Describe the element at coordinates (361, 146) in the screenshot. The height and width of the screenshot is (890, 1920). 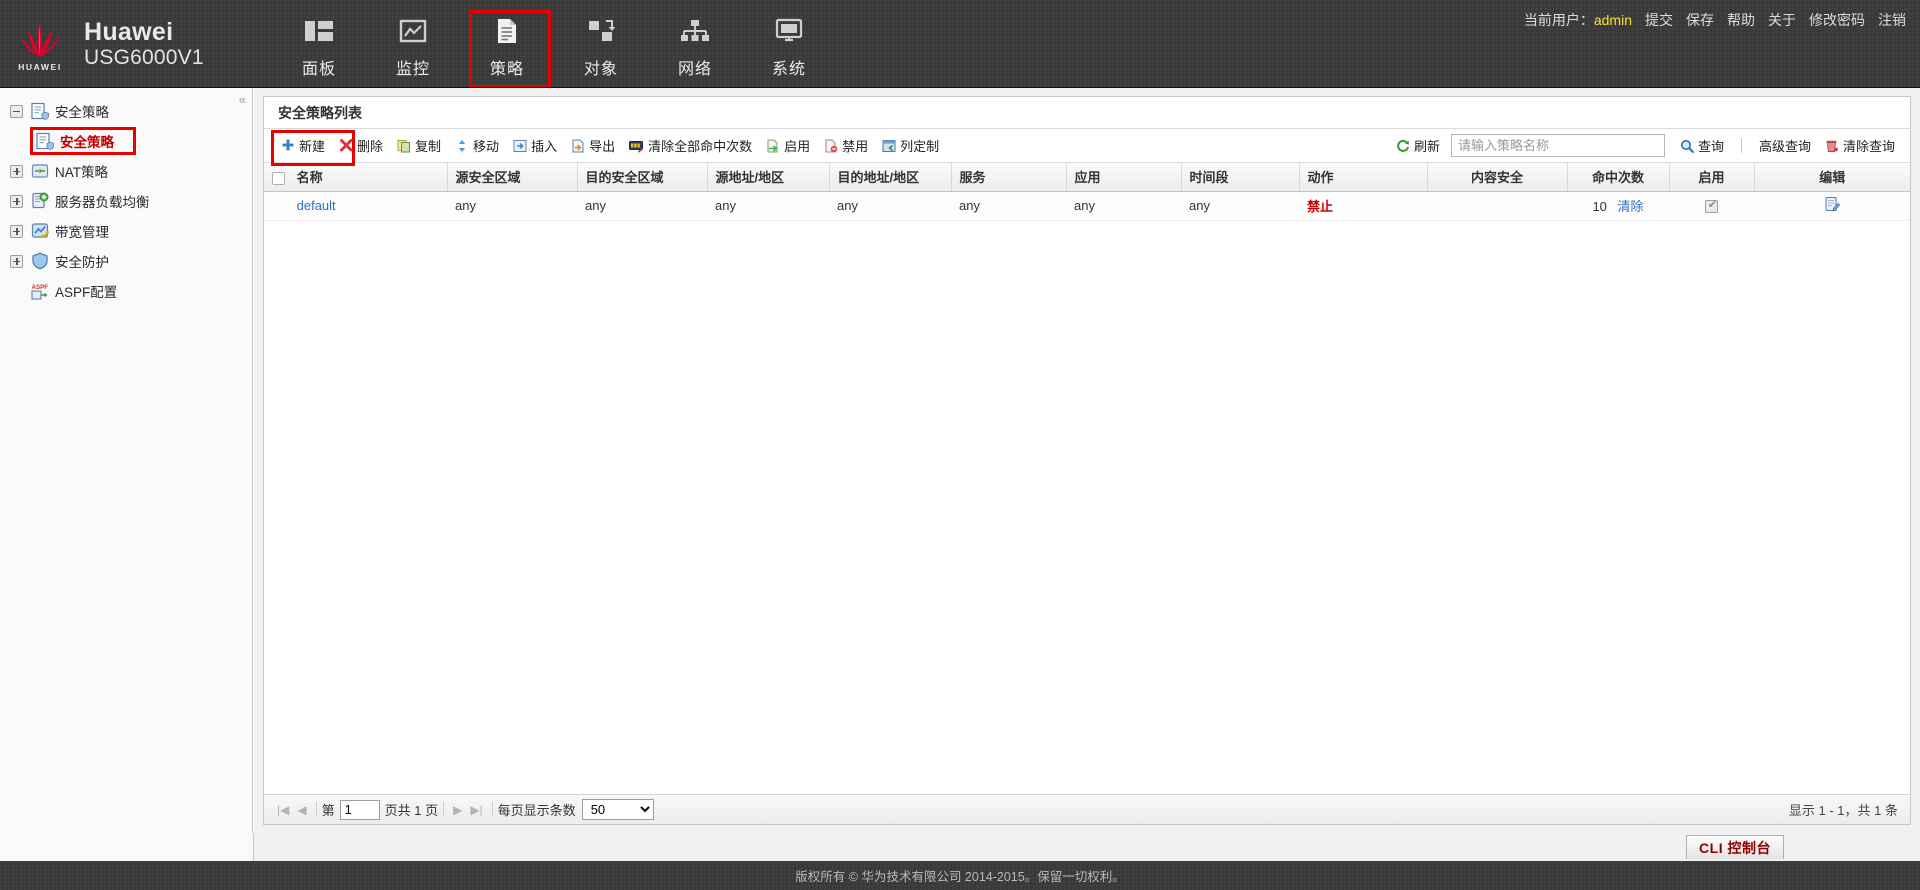
I see `delete-policy-button: 删除` at that location.